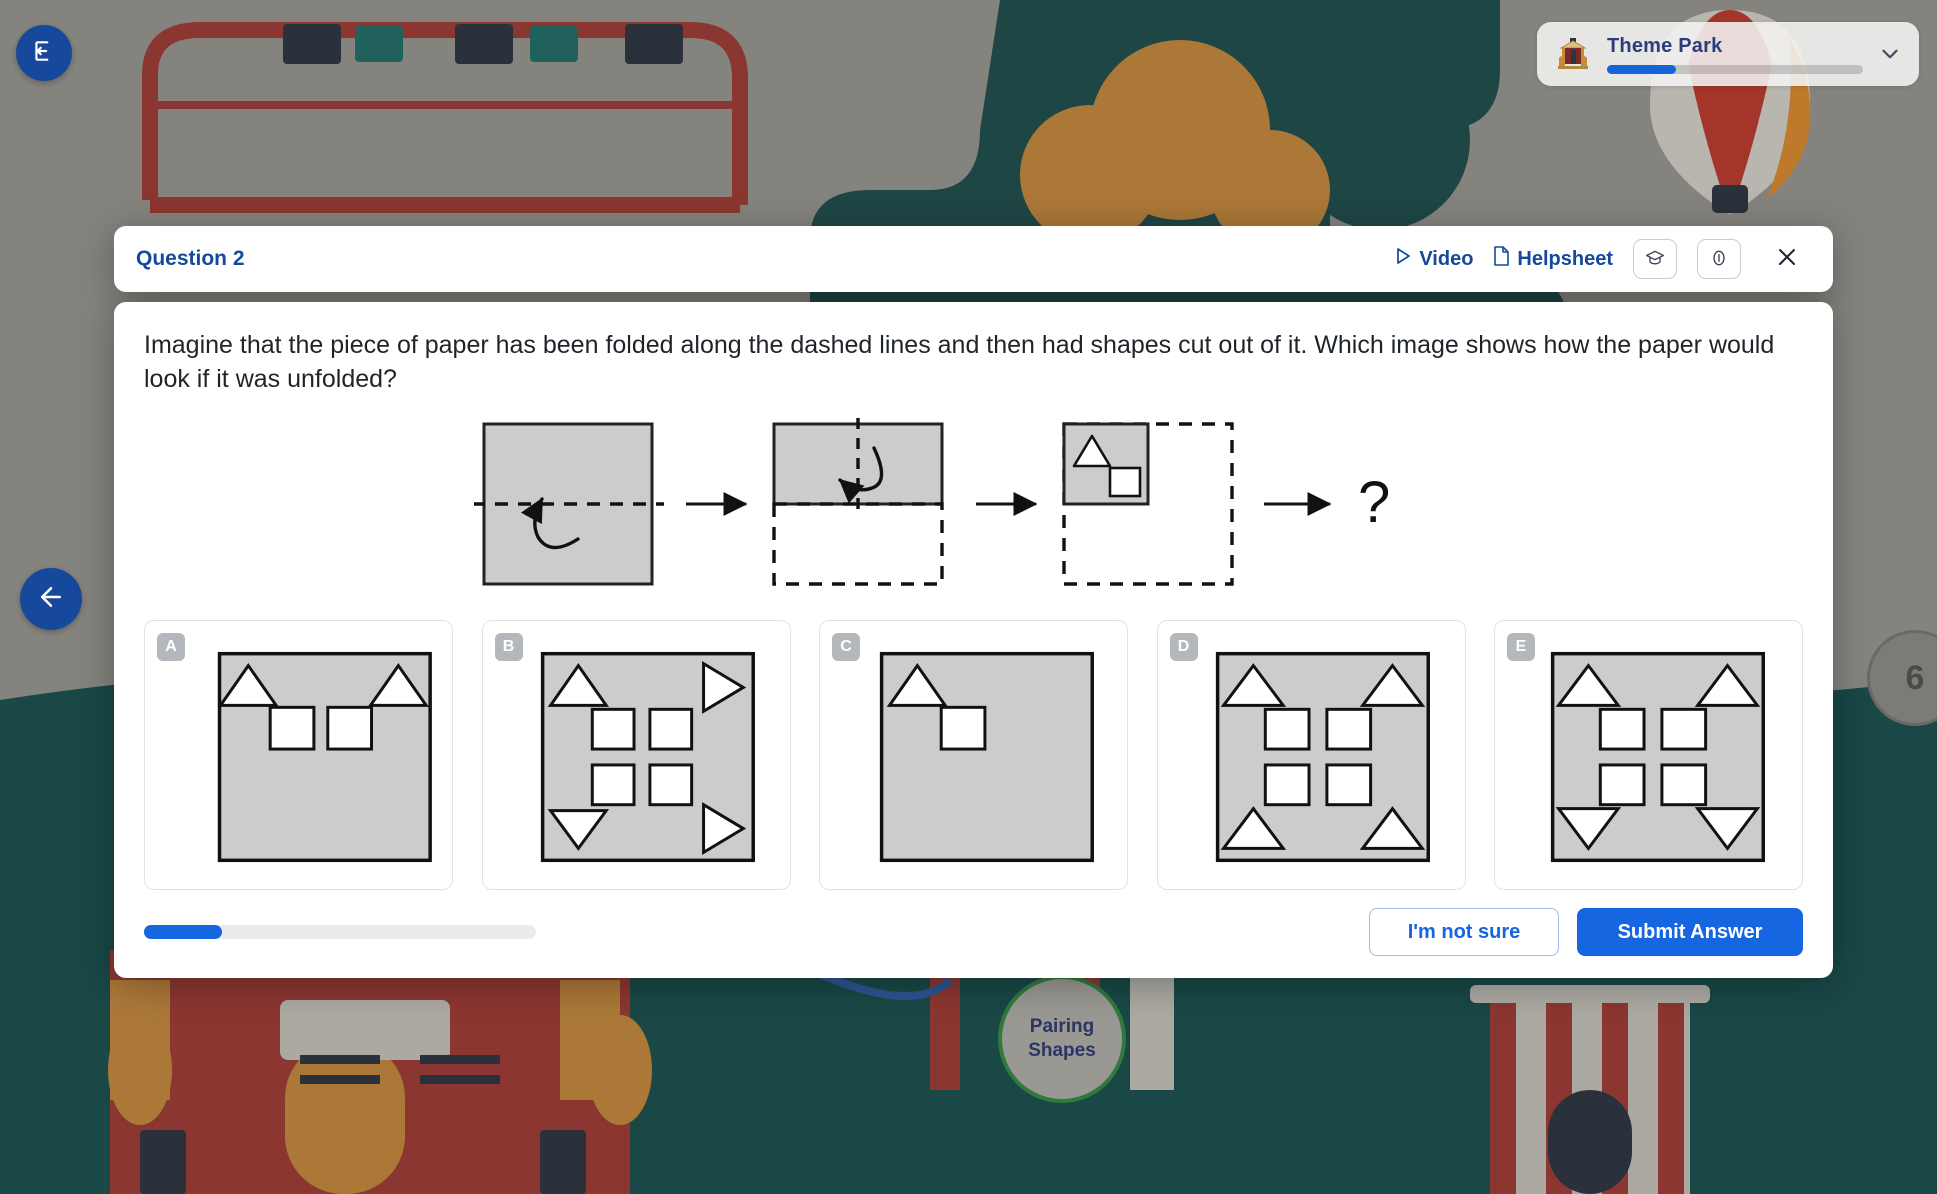 This screenshot has height=1194, width=1937. Describe the element at coordinates (324, 757) in the screenshot. I see `option-a-figure` at that location.